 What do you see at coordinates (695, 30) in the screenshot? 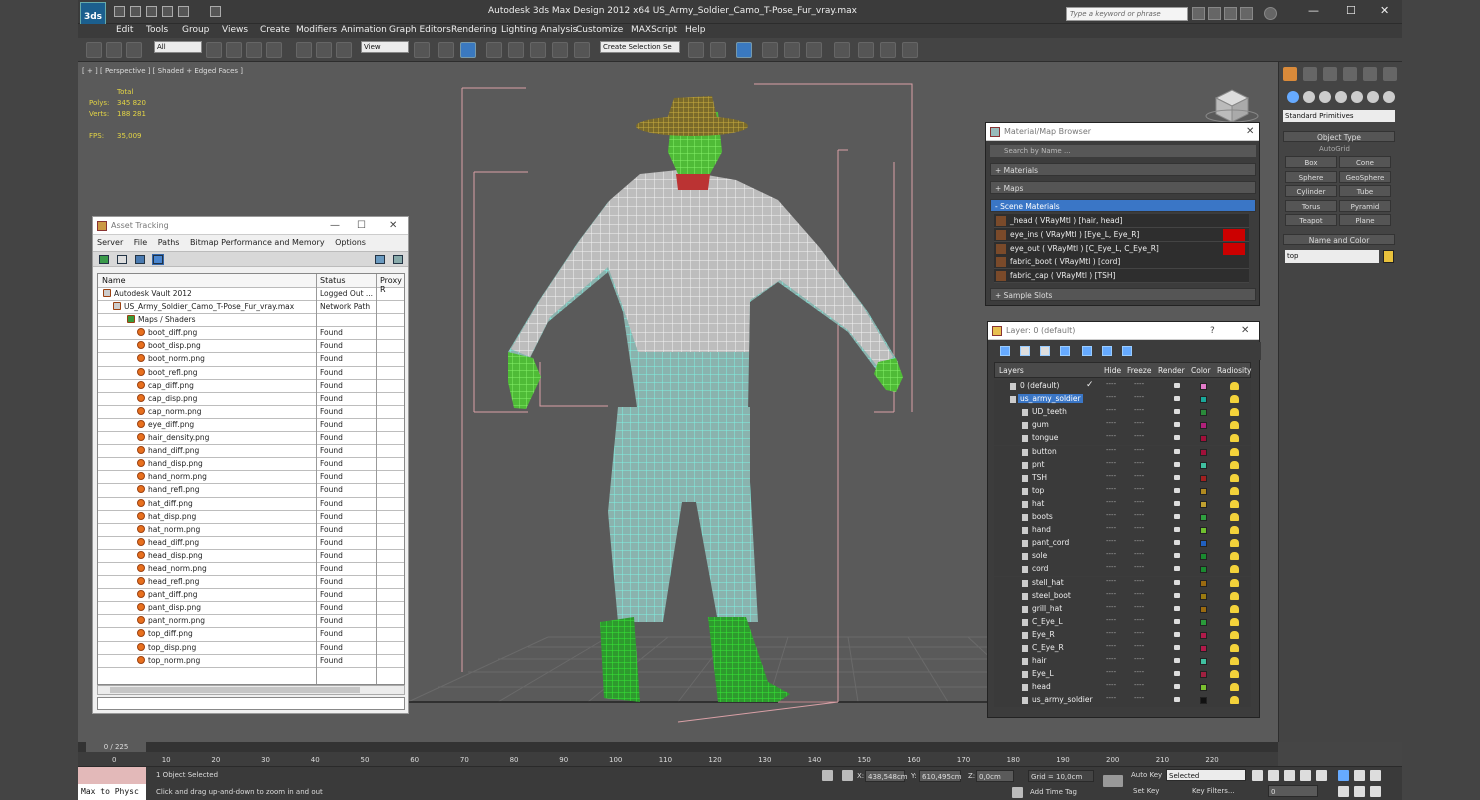
I see `menu-help: Help` at bounding box center [695, 30].